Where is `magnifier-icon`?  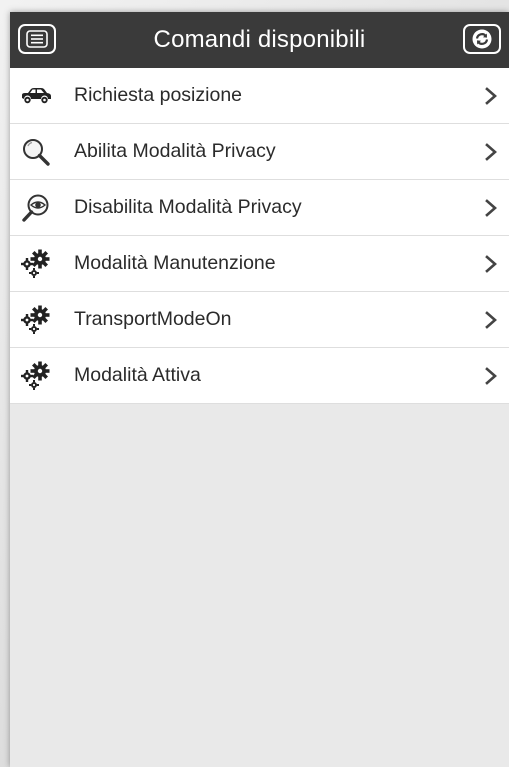 magnifier-icon is located at coordinates (36, 152).